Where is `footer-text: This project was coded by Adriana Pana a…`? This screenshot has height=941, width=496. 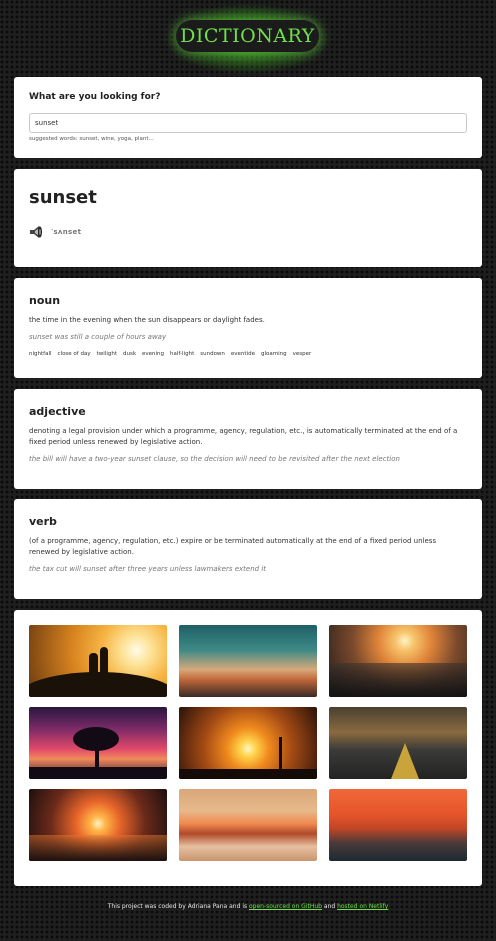 footer-text: This project was coded by Adriana Pana a… is located at coordinates (178, 906).